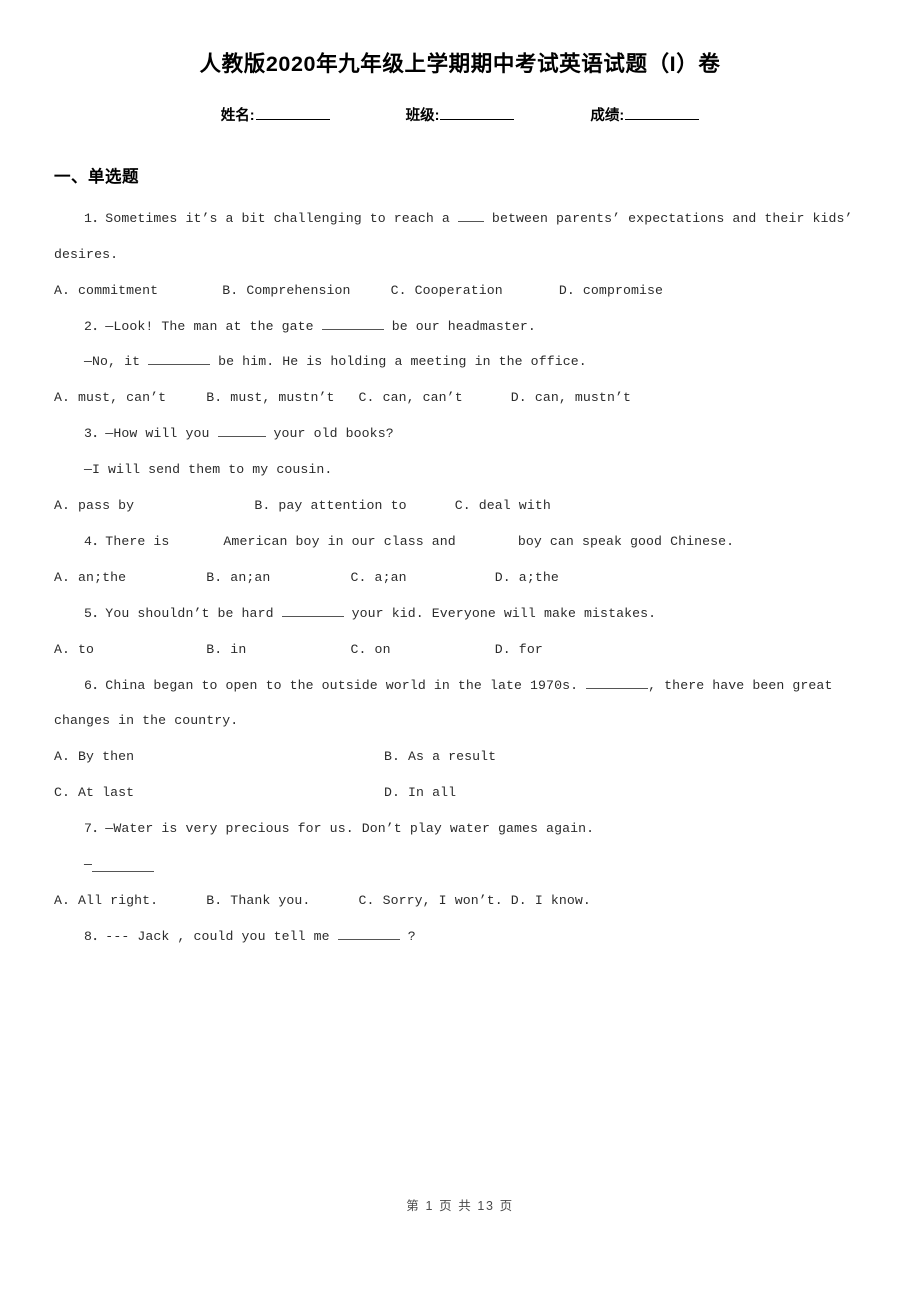 The image size is (920, 1302). Describe the element at coordinates (183, 613) in the screenshot. I see `question-5-stem-before: 5．You shouldn’t be hard` at that location.